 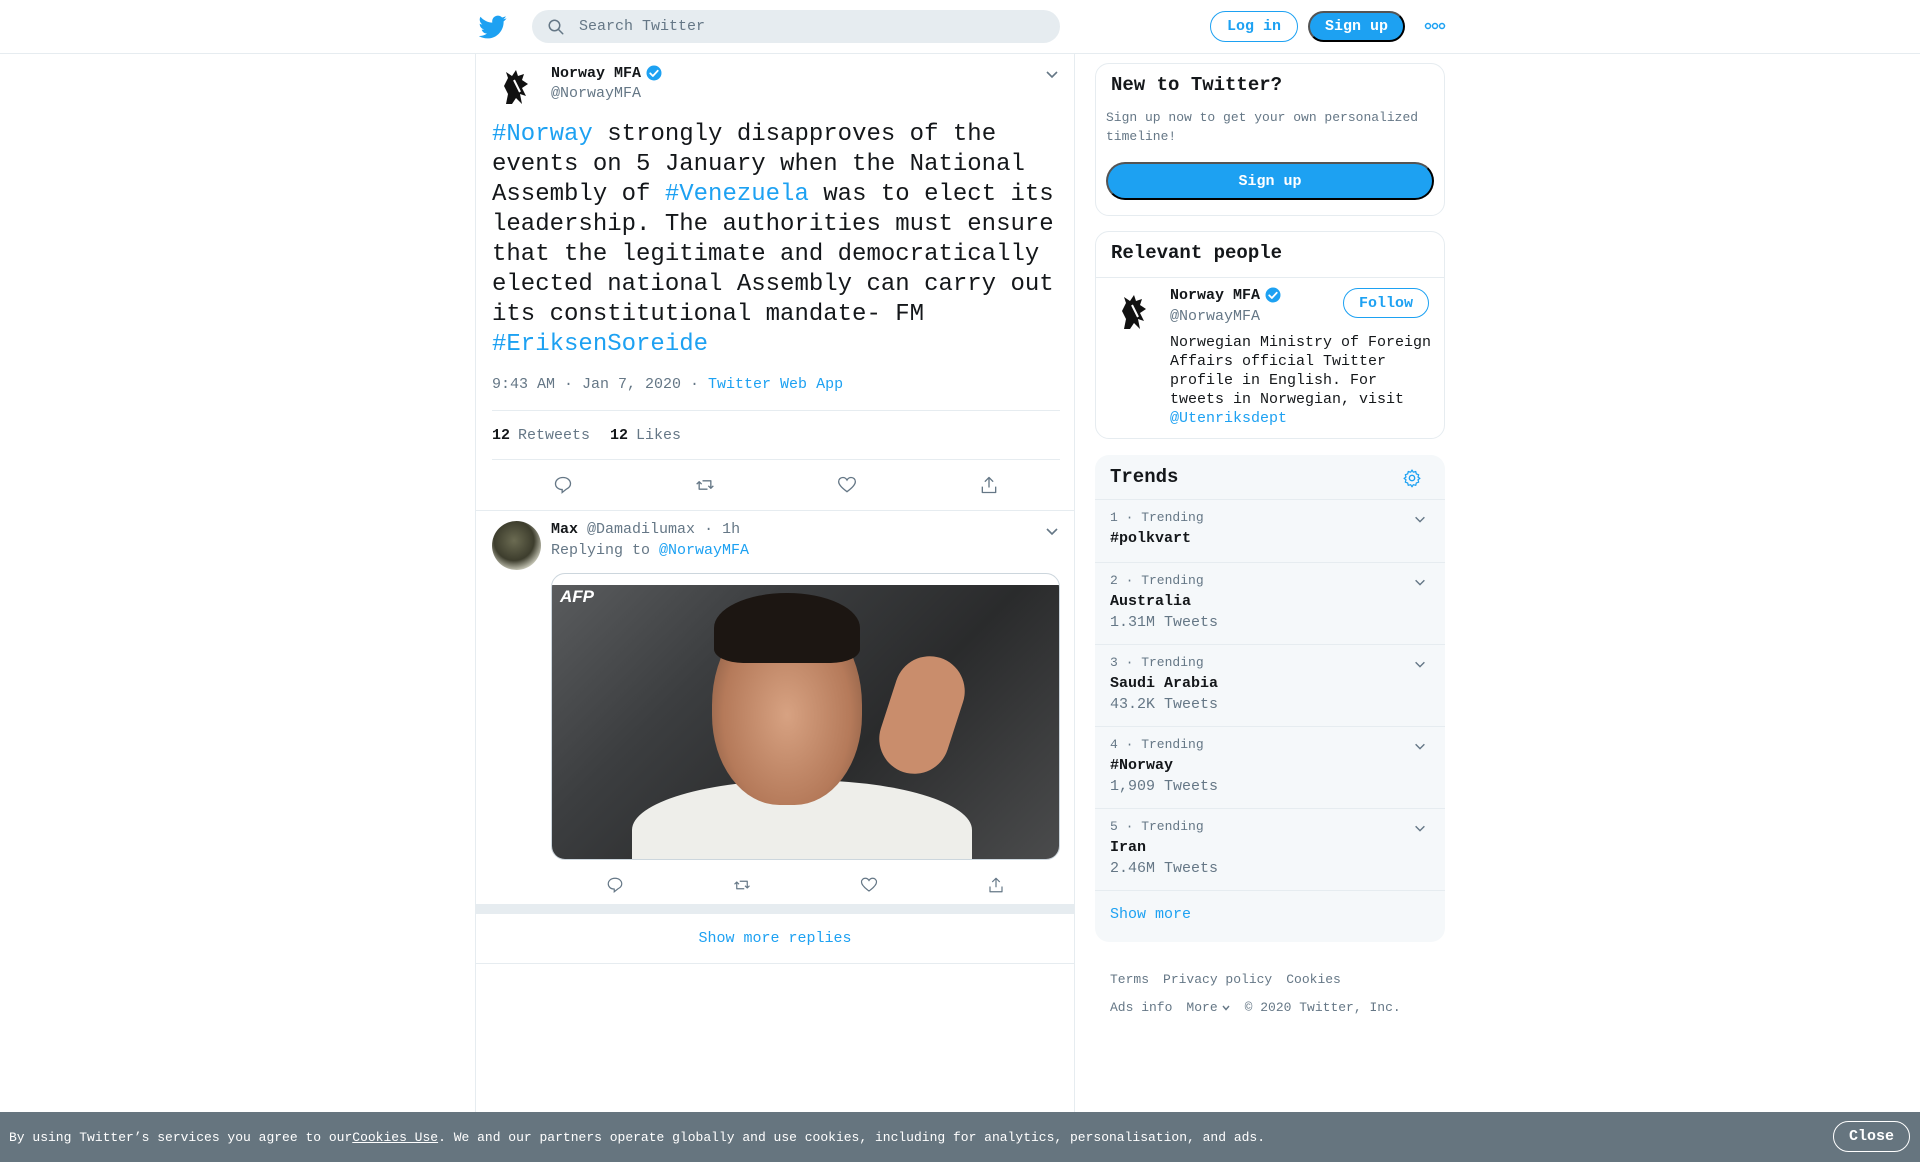 I want to click on trend-item: 3 · Trending Saudi Arabia 43.2K Tweets, so click(x=1270, y=686).